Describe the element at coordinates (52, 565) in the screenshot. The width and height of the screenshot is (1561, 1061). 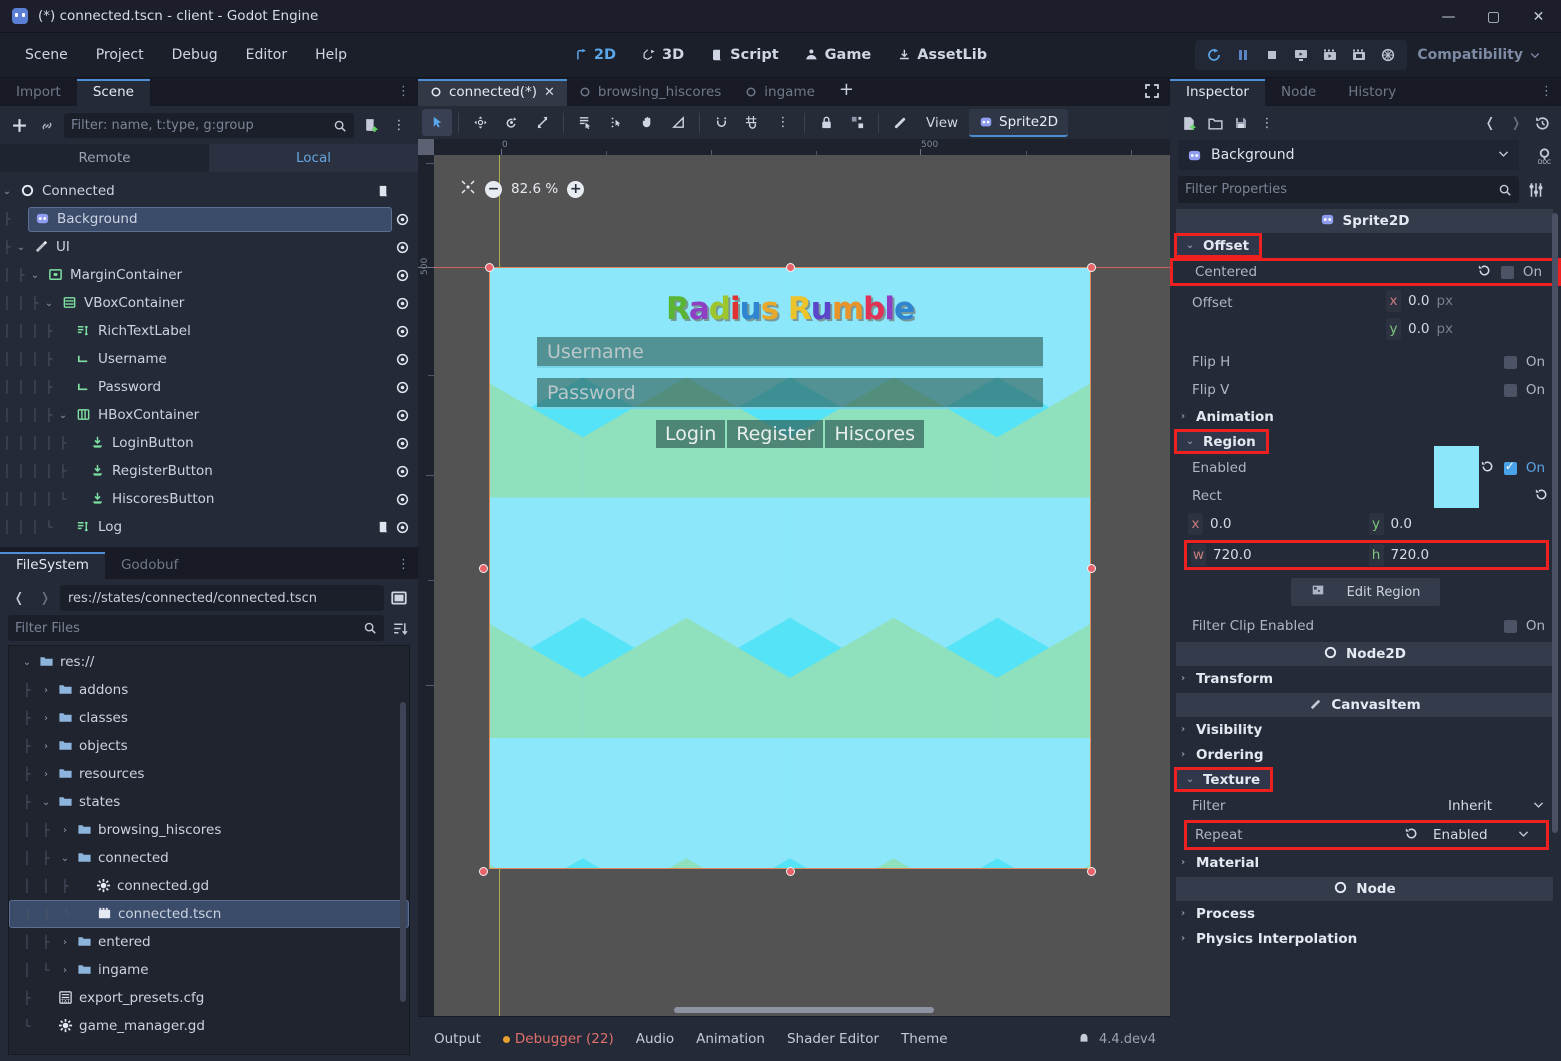
I see `tab-filesystem: FileSystem` at that location.